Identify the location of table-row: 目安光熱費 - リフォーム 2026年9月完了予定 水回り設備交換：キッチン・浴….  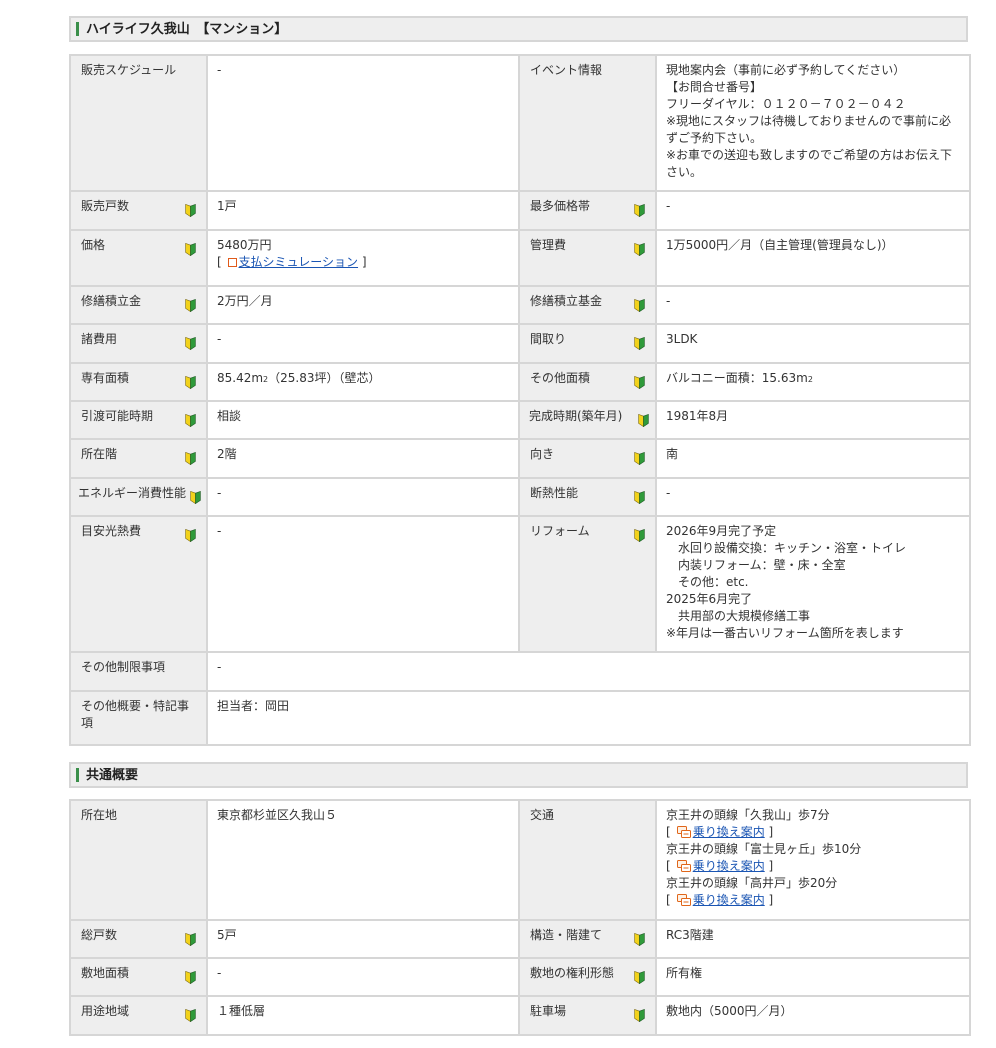
(520, 584).